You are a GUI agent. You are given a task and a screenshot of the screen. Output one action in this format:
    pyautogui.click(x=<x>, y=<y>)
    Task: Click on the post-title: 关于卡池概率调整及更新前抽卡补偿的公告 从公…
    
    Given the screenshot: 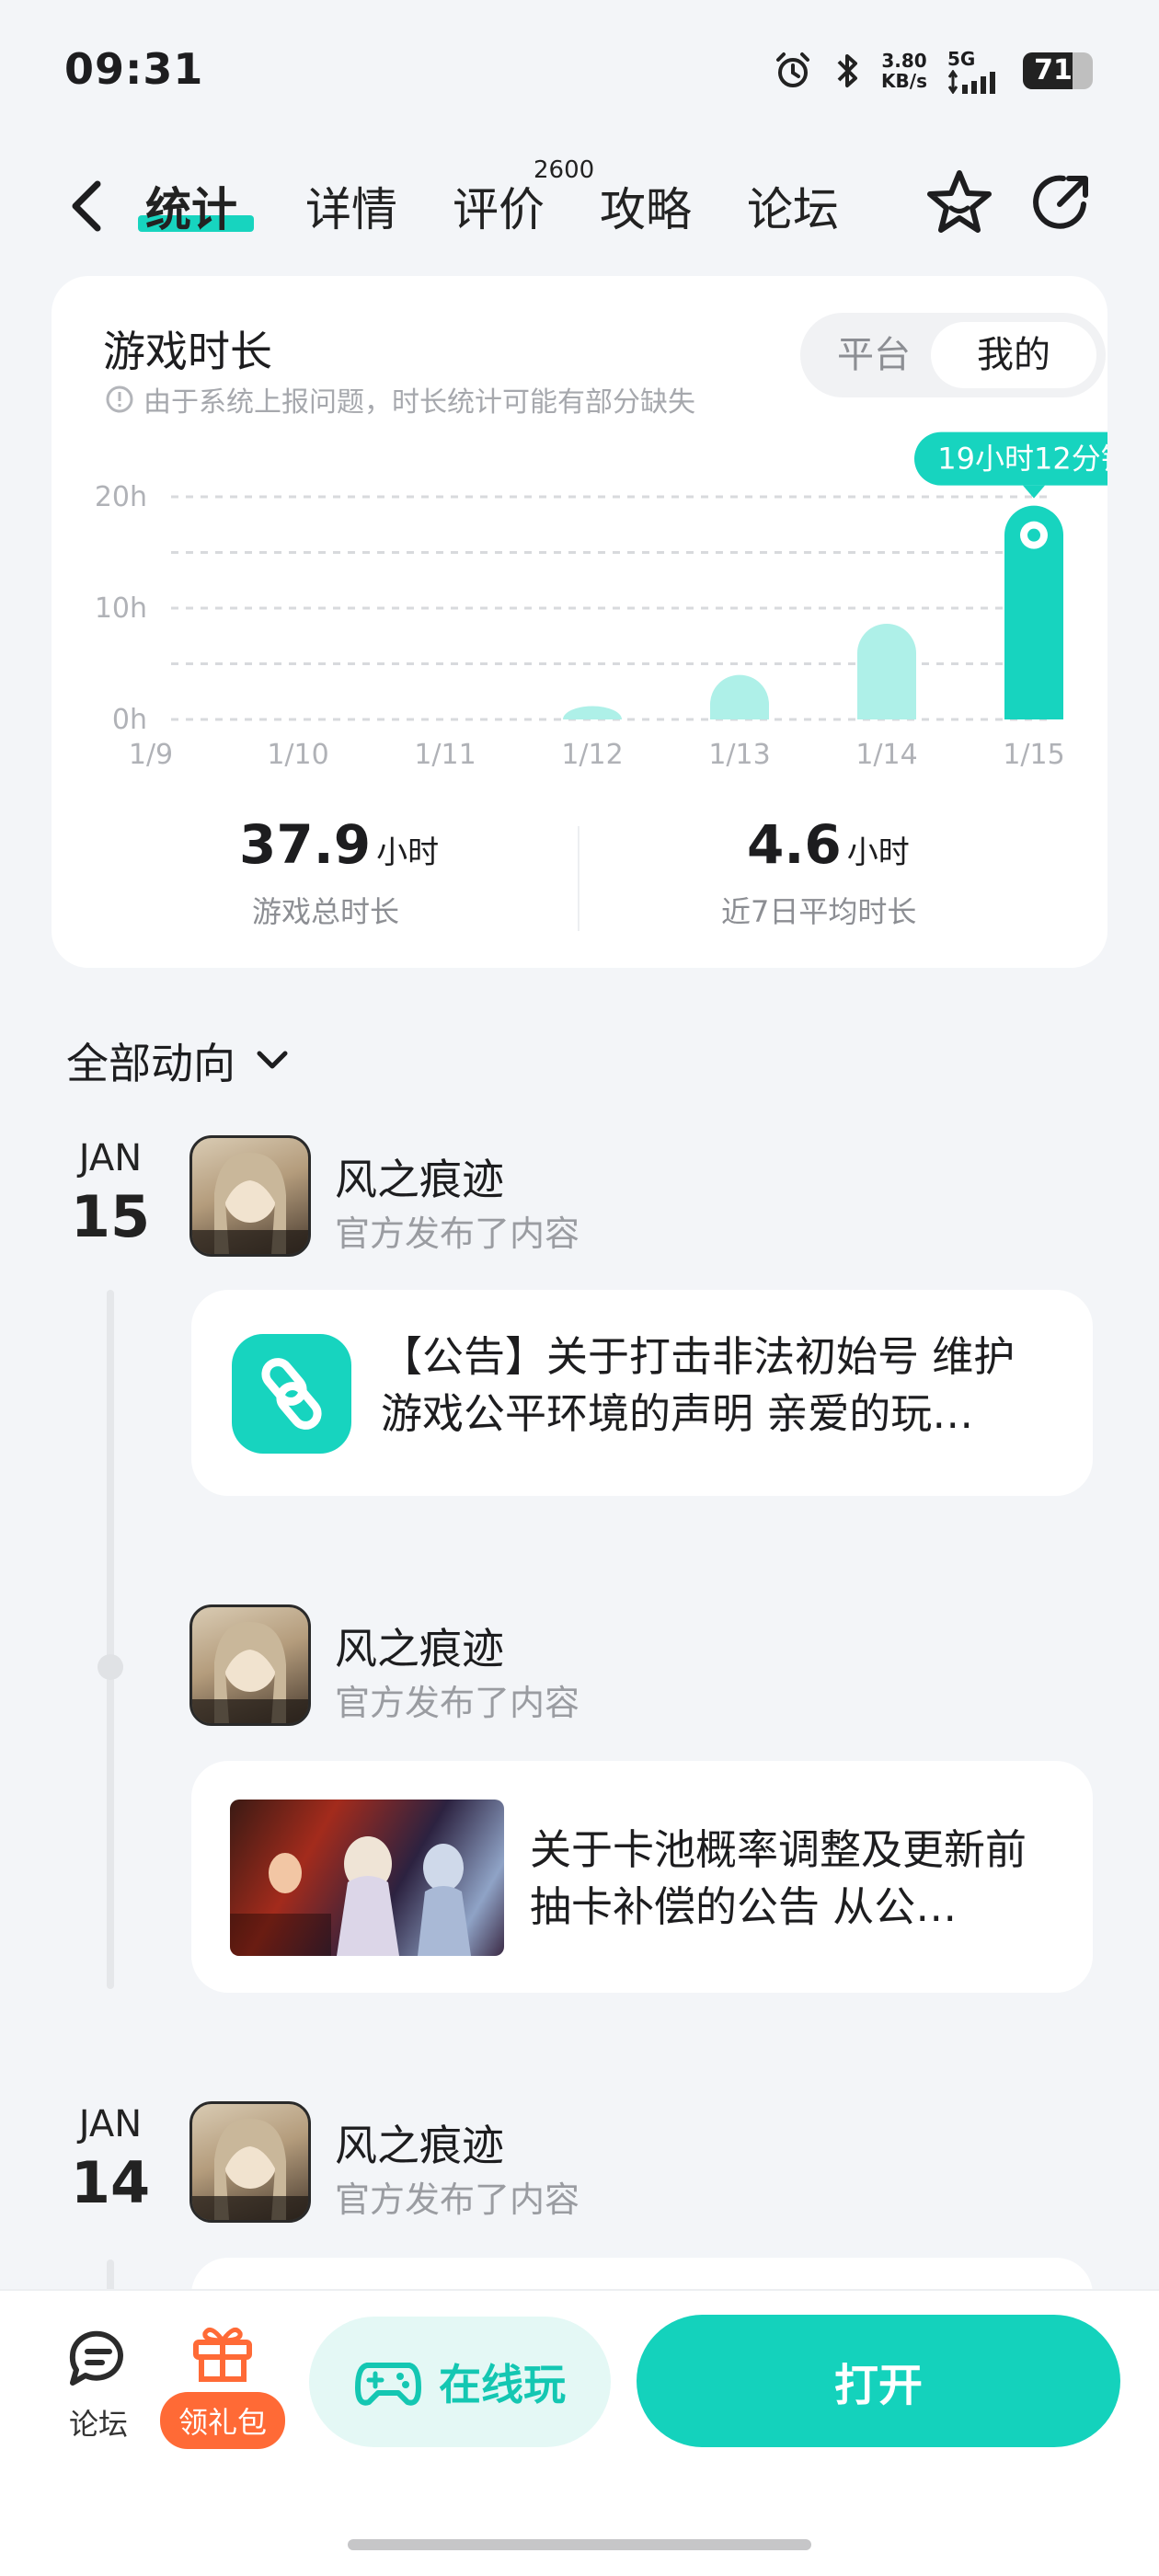 What is the action you would take?
    pyautogui.click(x=778, y=1878)
    